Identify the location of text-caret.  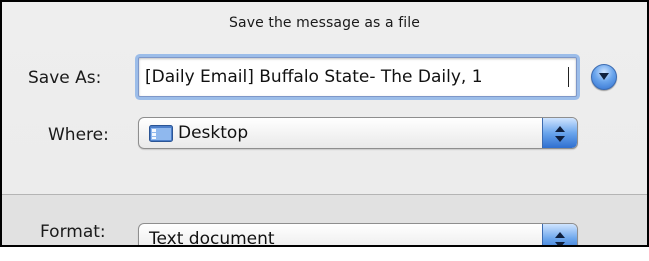
(568, 77).